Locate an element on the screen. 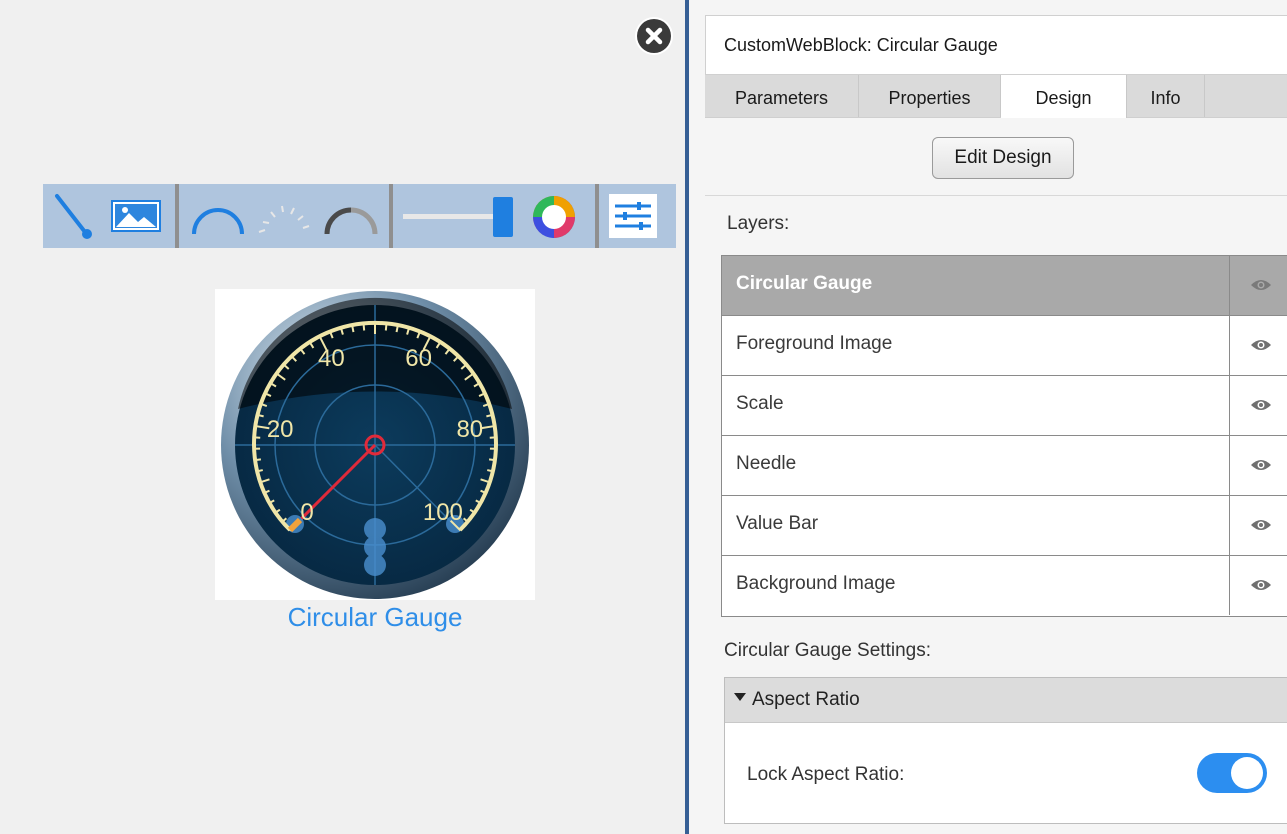 This screenshot has height=834, width=1287. color-wheel-icon is located at coordinates (554, 219).